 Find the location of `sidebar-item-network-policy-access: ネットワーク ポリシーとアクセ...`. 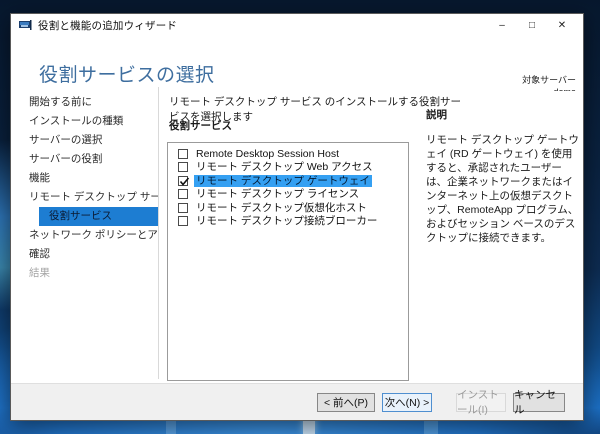

sidebar-item-network-policy-access: ネットワーク ポリシーとアクセ... is located at coordinates (84, 235).